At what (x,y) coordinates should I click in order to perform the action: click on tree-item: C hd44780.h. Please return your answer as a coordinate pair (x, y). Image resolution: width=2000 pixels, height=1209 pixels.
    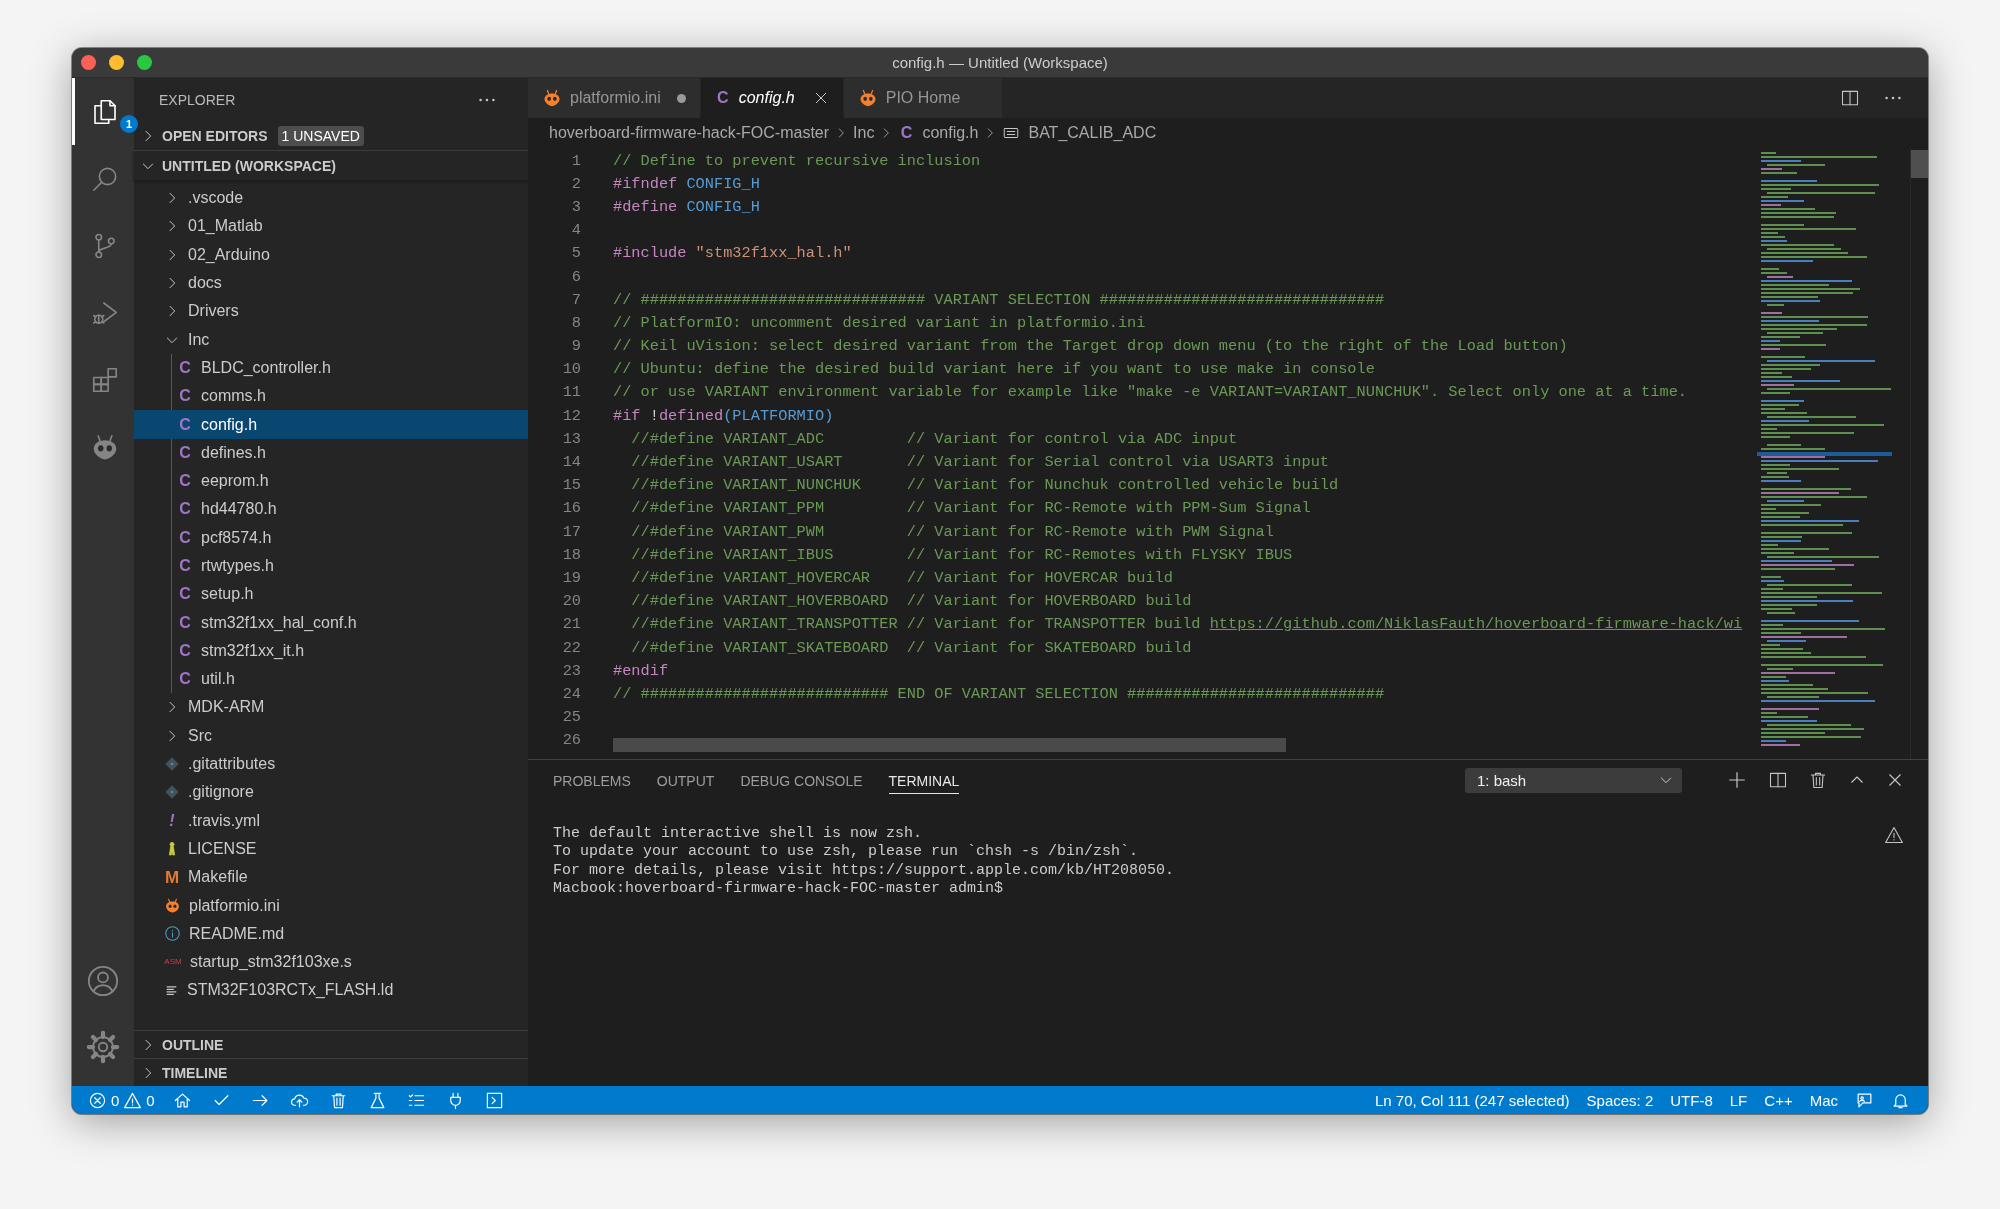
    Looking at the image, I should click on (331, 509).